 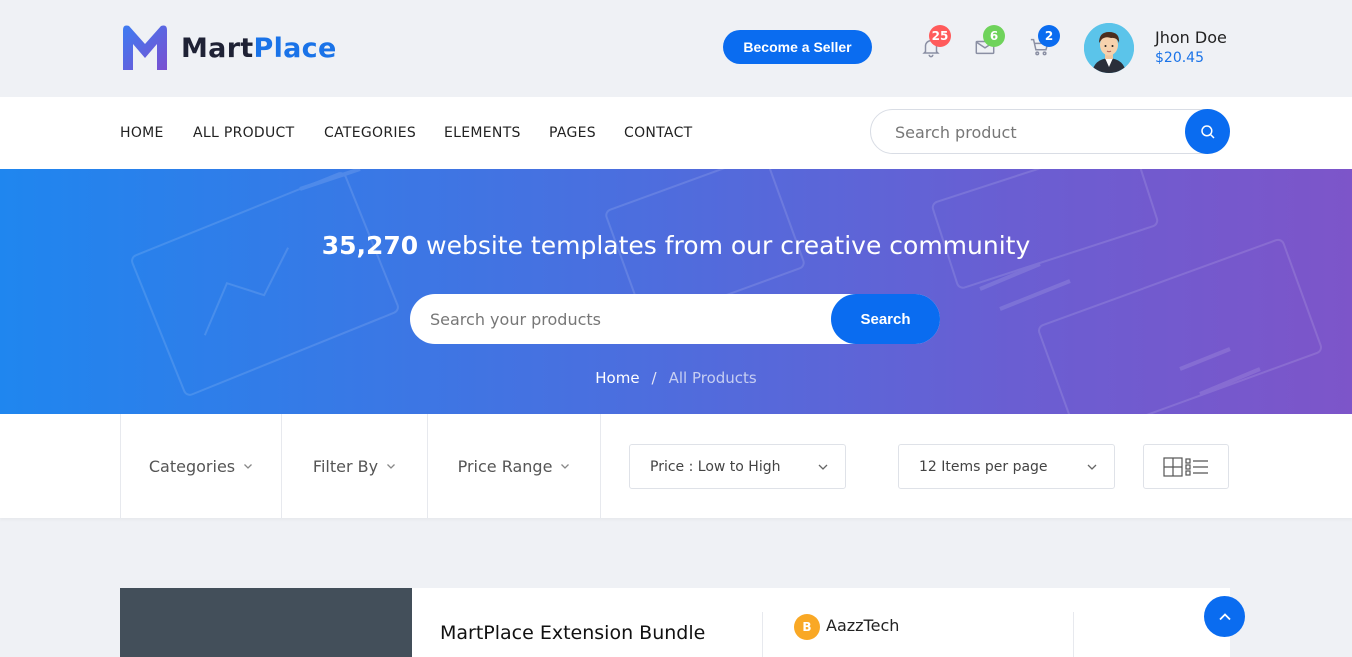 I want to click on nav-search-button, so click(x=1207, y=131).